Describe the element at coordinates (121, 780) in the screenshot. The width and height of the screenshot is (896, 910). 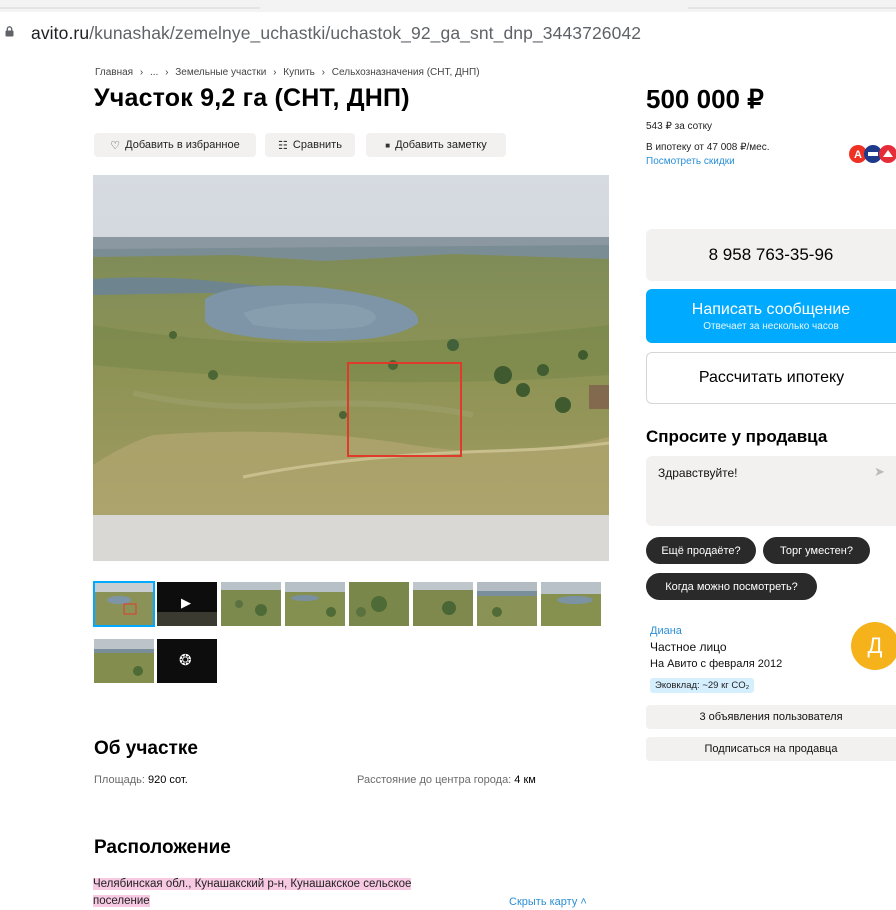
I see `area-label: Площадь:` at that location.